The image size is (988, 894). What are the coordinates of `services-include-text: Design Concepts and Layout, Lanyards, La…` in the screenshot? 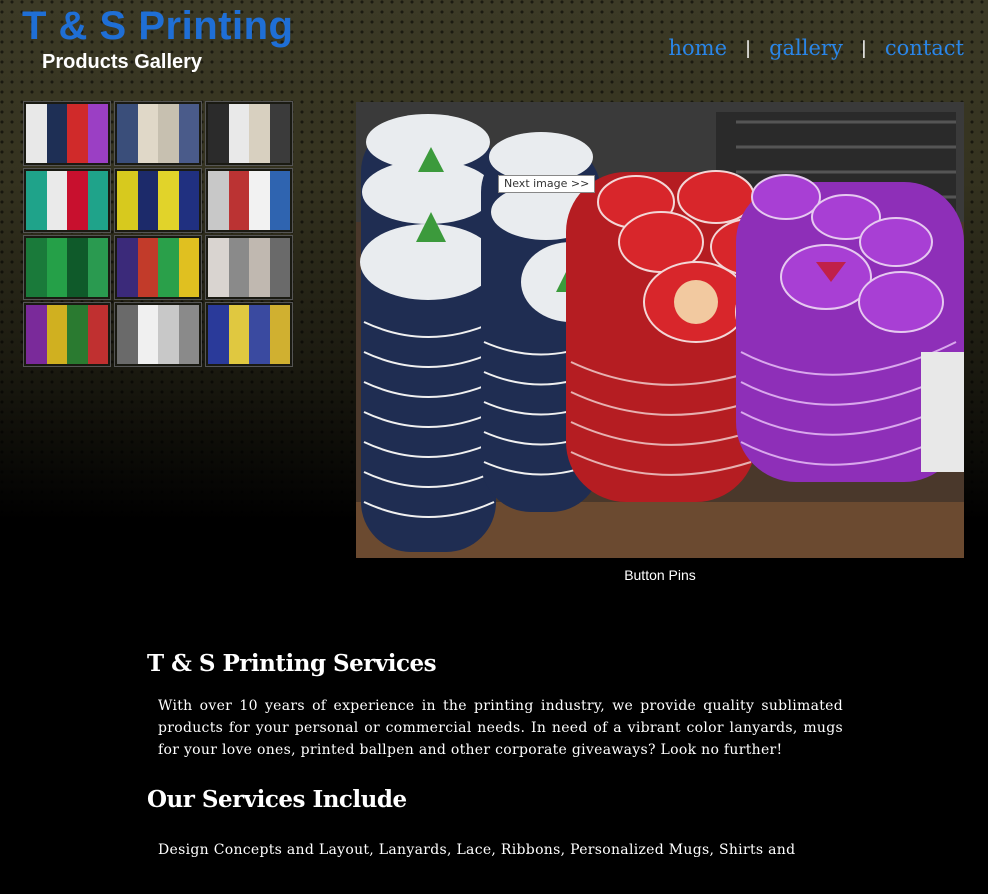 It's located at (477, 850).